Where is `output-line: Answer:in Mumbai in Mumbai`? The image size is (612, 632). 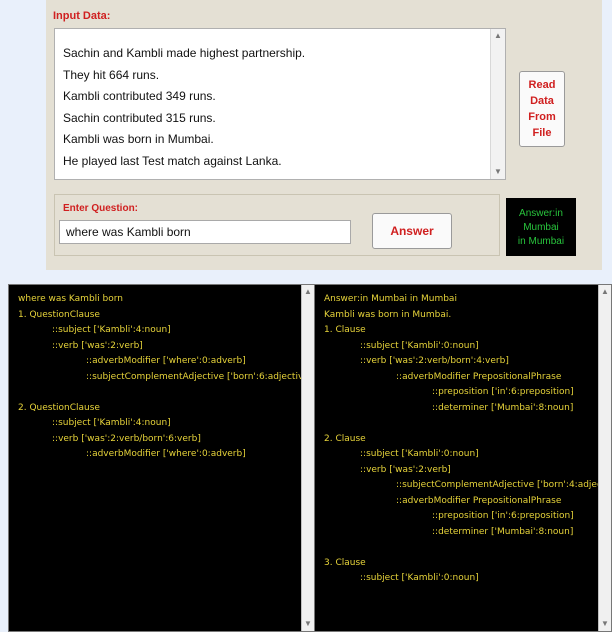
output-line: Answer:in Mumbai in Mumbai is located at coordinates (390, 299).